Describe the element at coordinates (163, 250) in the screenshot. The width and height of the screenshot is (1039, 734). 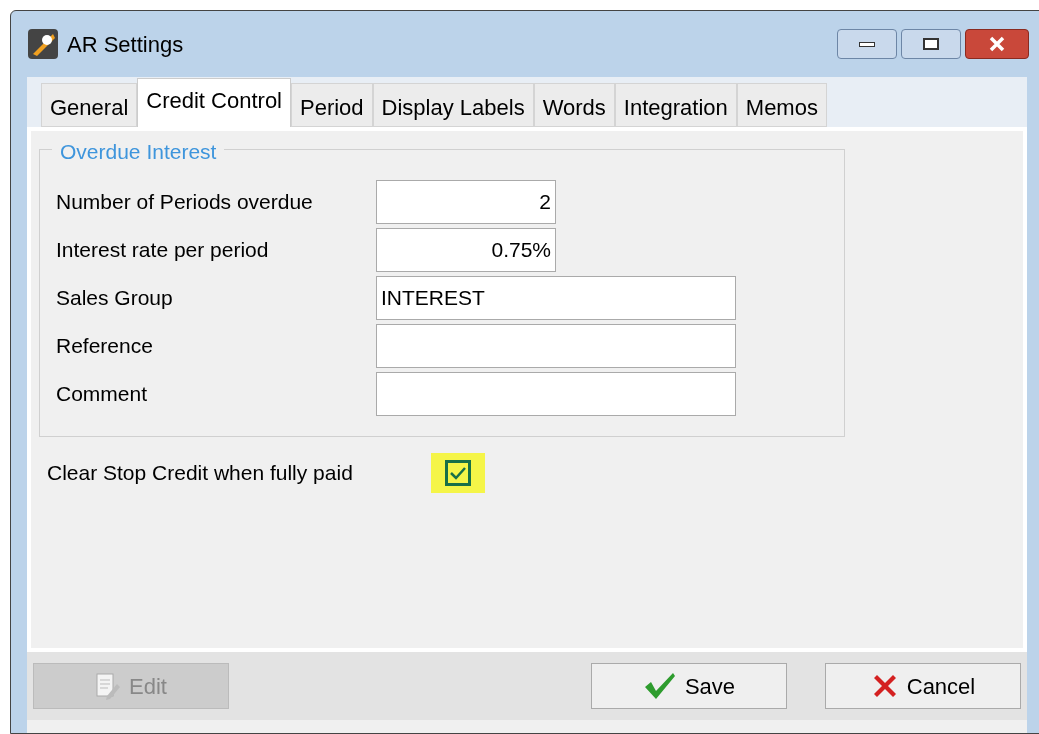
I see `field-label: Interest rate per period` at that location.